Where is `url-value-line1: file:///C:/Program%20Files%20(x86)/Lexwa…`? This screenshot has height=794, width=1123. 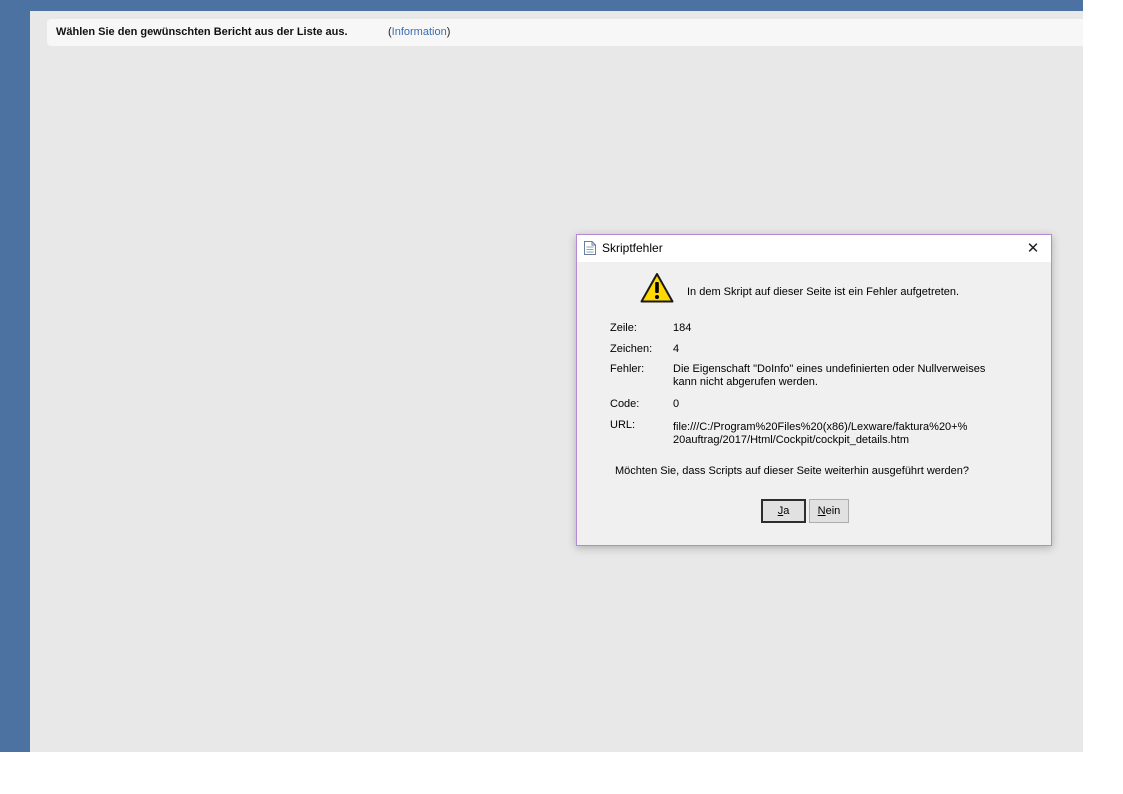 url-value-line1: file:///C:/Program%20Files%20(x86)/Lexwa… is located at coordinates (820, 427).